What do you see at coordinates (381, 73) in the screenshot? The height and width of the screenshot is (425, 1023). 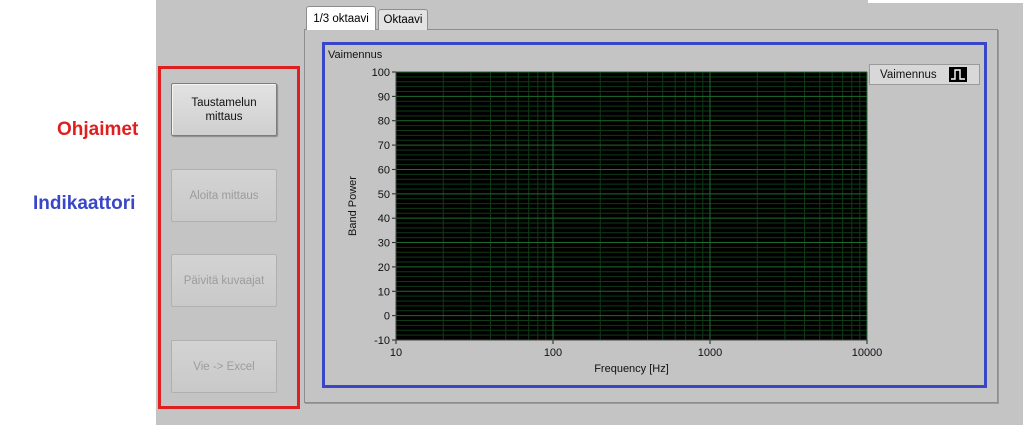 I see `y-tick-label: 100` at bounding box center [381, 73].